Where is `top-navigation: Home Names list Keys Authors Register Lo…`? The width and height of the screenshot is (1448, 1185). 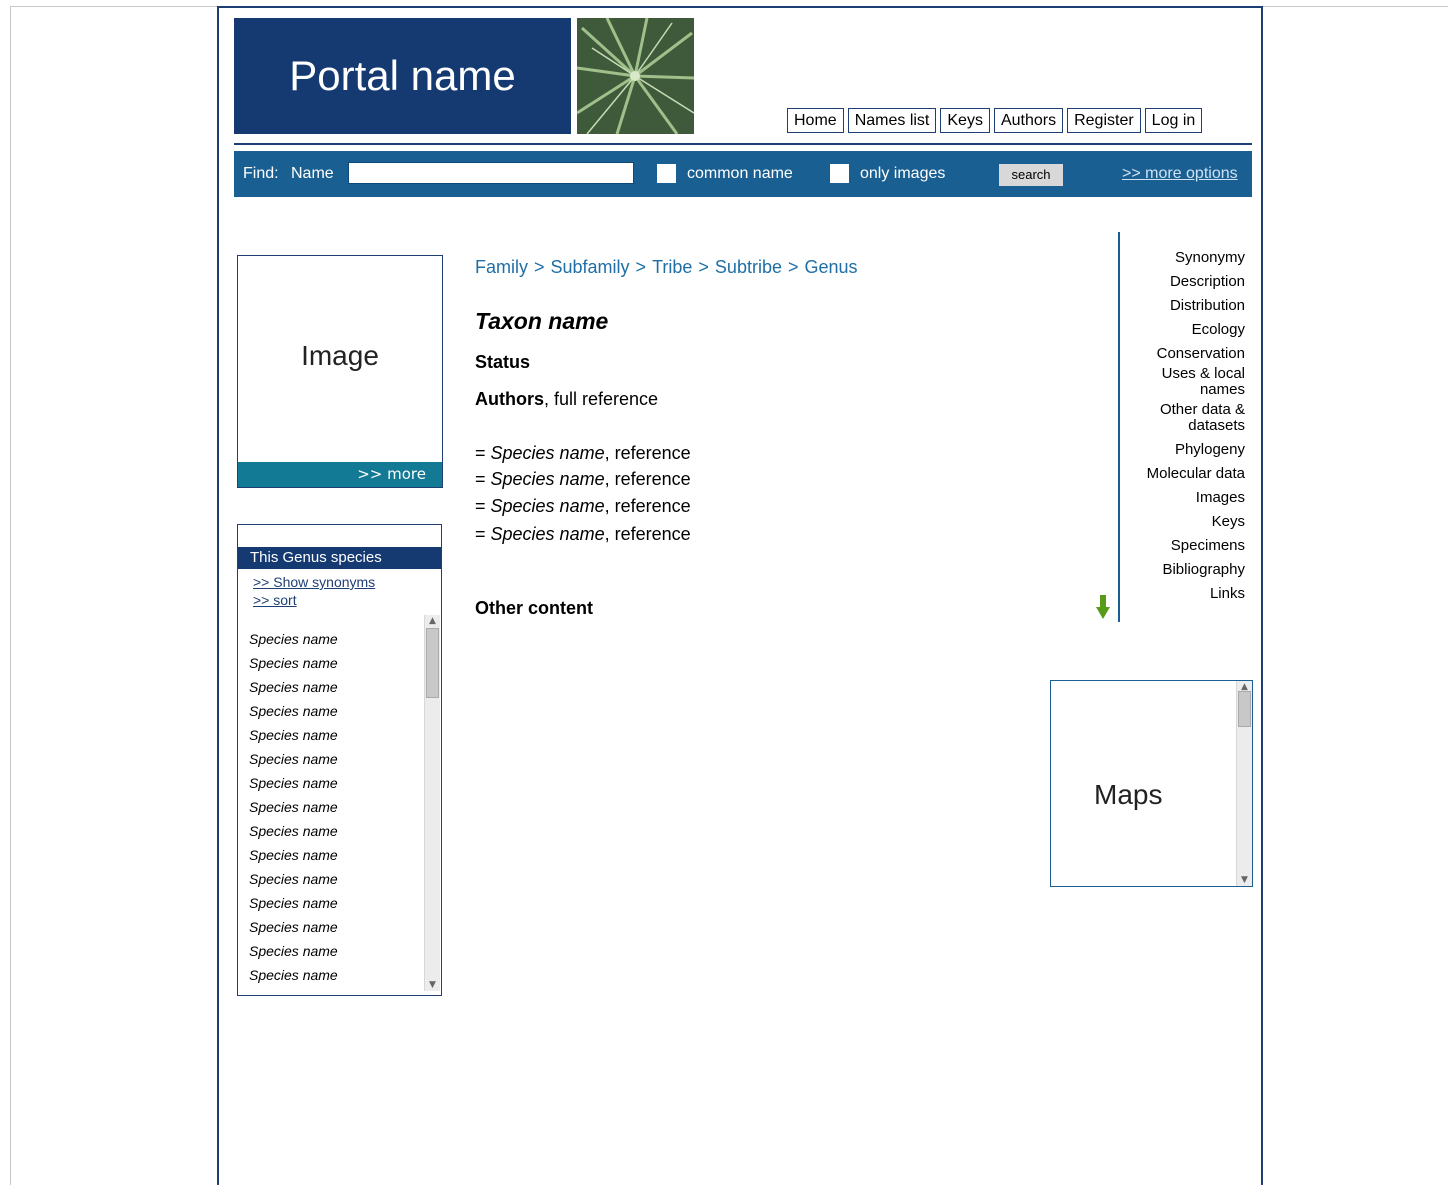 top-navigation: Home Names list Keys Authors Register Lo… is located at coordinates (995, 120).